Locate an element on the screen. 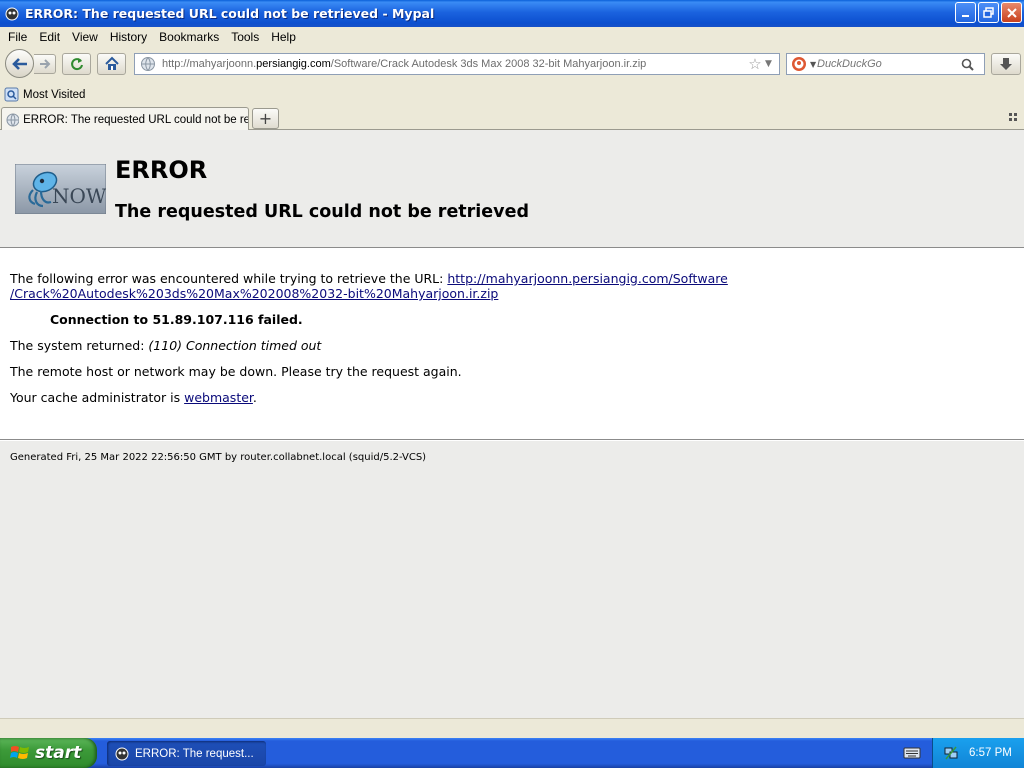 The width and height of the screenshot is (1024, 768). footer-divider is located at coordinates (512, 440).